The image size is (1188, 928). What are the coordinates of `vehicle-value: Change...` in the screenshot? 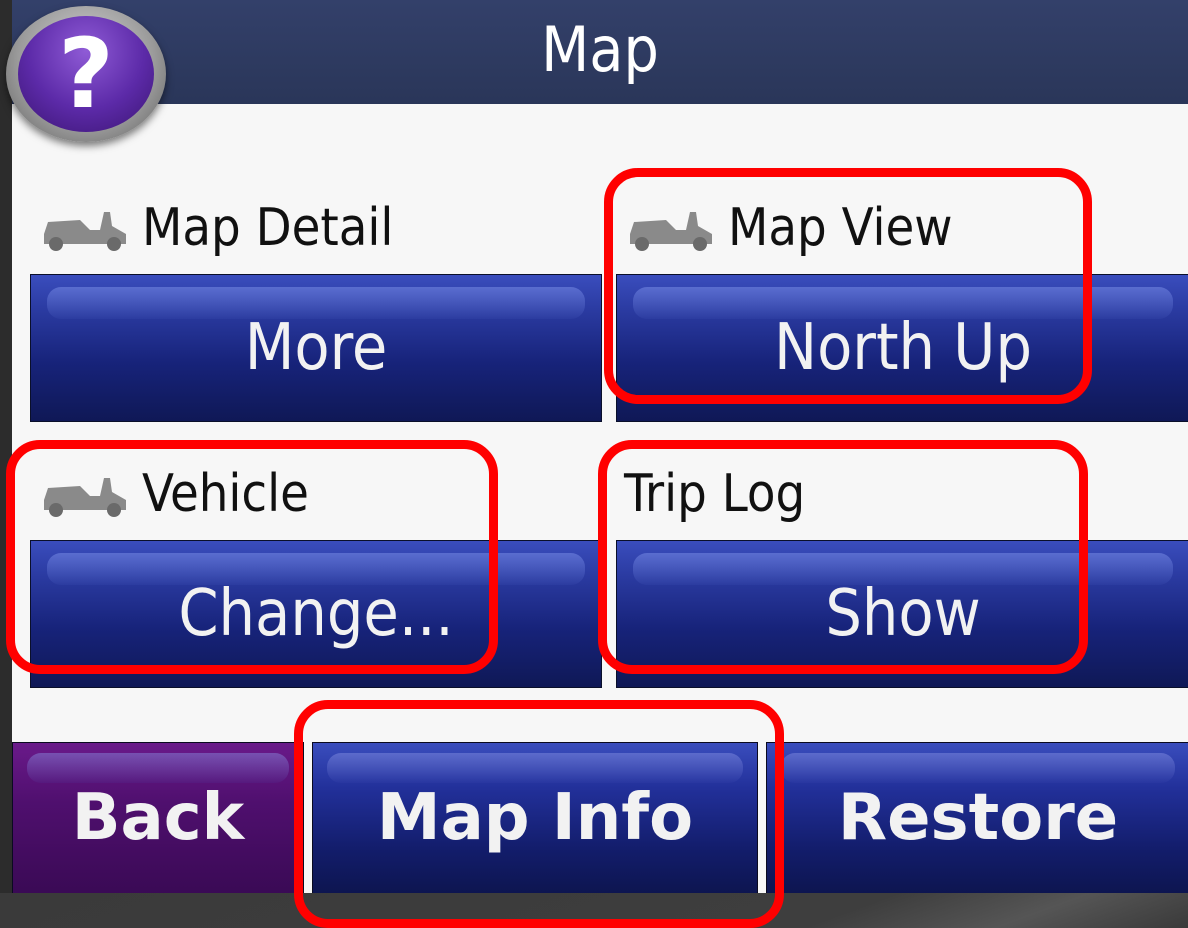 It's located at (316, 614).